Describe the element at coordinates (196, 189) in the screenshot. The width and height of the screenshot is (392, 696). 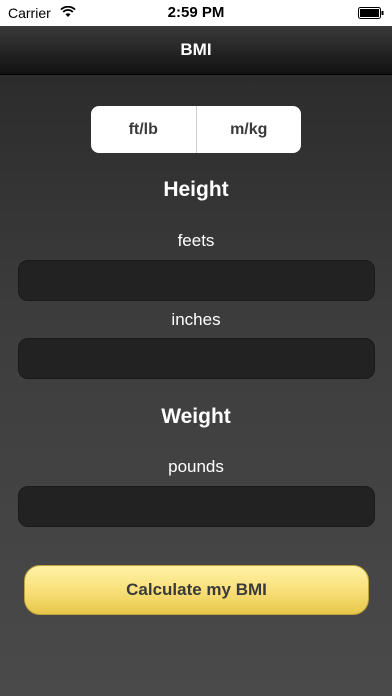
I see `height-section-title: Height` at that location.